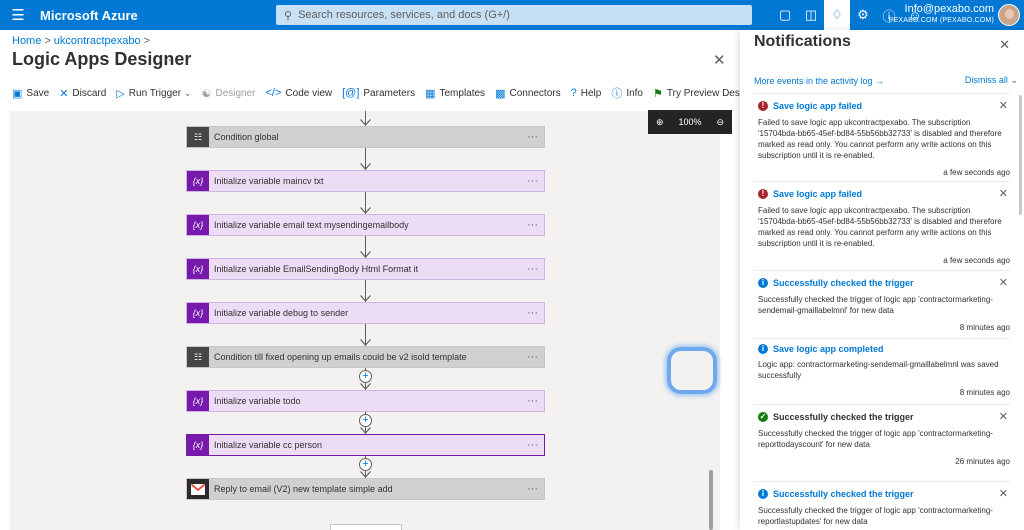 Image resolution: width=1024 pixels, height=530 pixels. I want to click on save-button: ▣ Save, so click(30, 93).